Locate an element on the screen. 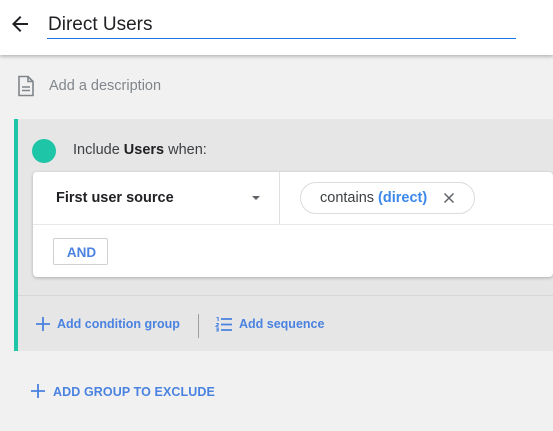 This screenshot has height=431, width=553. include-statement: Include Users when: is located at coordinates (140, 150).